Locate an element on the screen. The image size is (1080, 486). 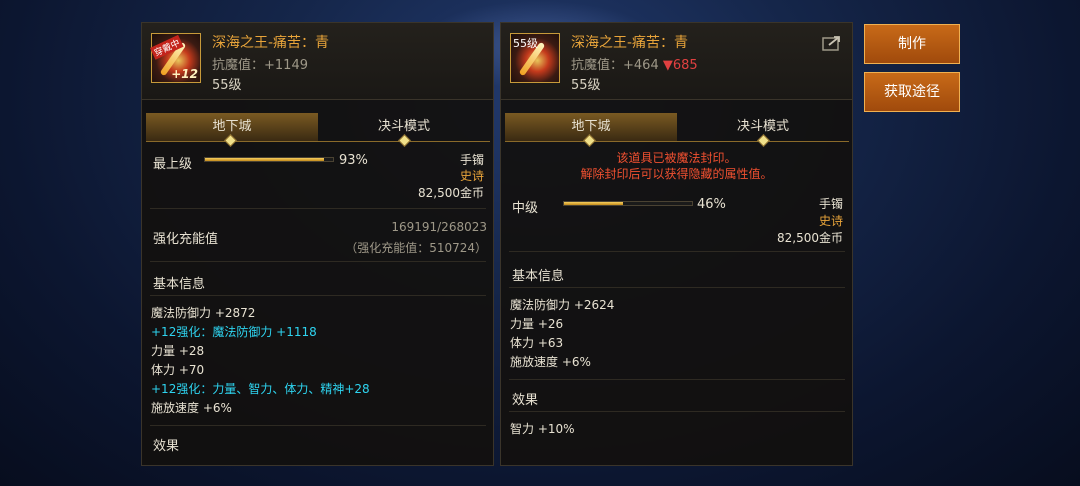
stat-line: 魔法防御力 +2624 is located at coordinates (562, 305).